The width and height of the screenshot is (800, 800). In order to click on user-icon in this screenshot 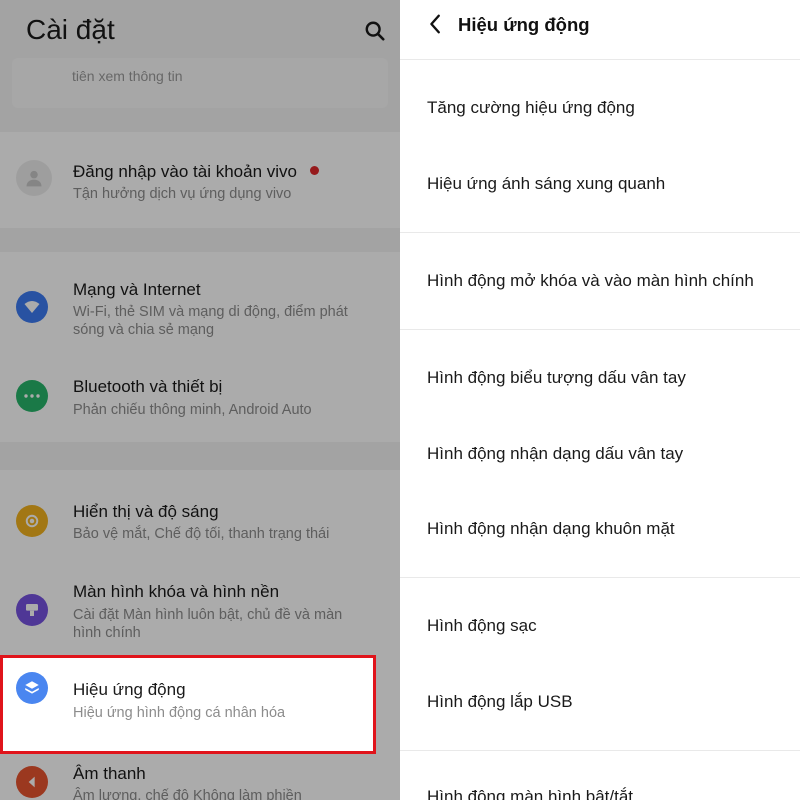, I will do `click(34, 178)`.